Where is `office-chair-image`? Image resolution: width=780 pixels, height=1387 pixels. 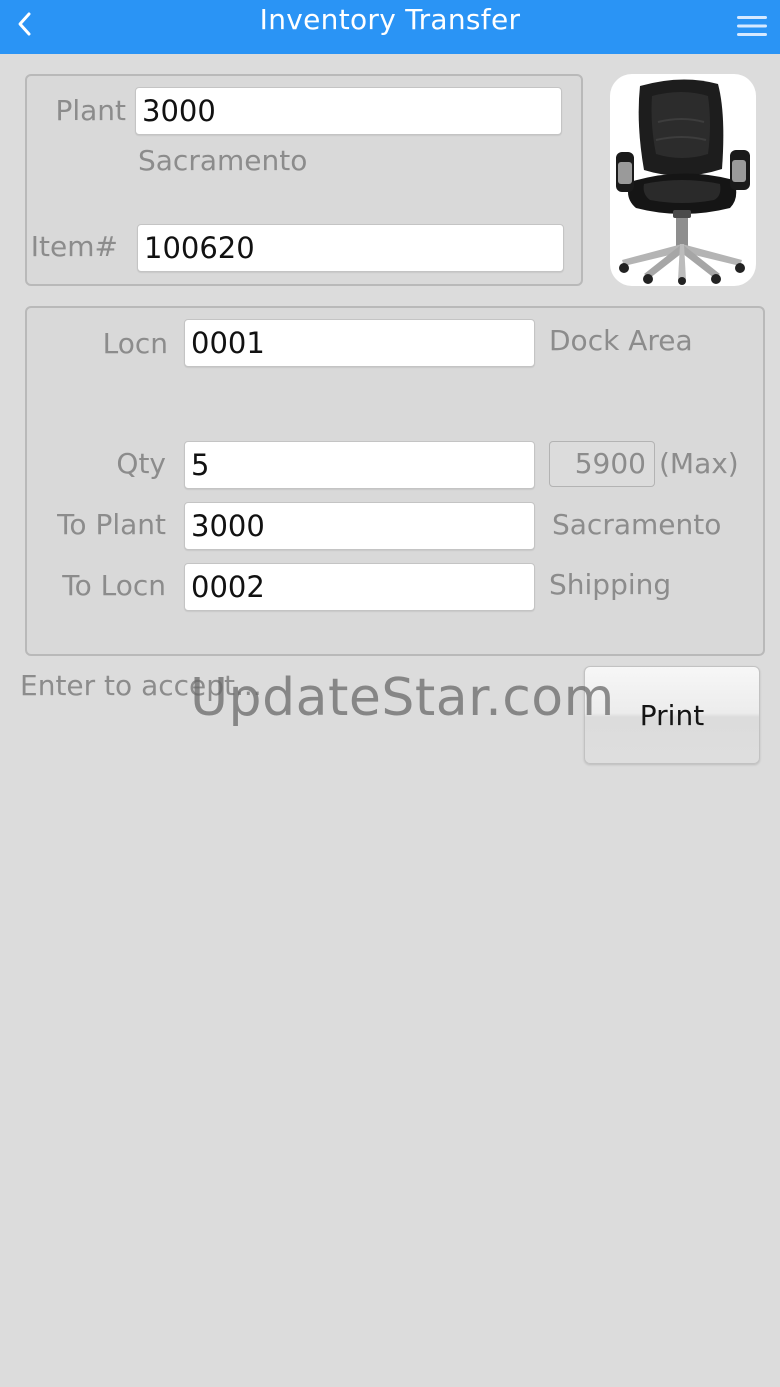
office-chair-image is located at coordinates (683, 182).